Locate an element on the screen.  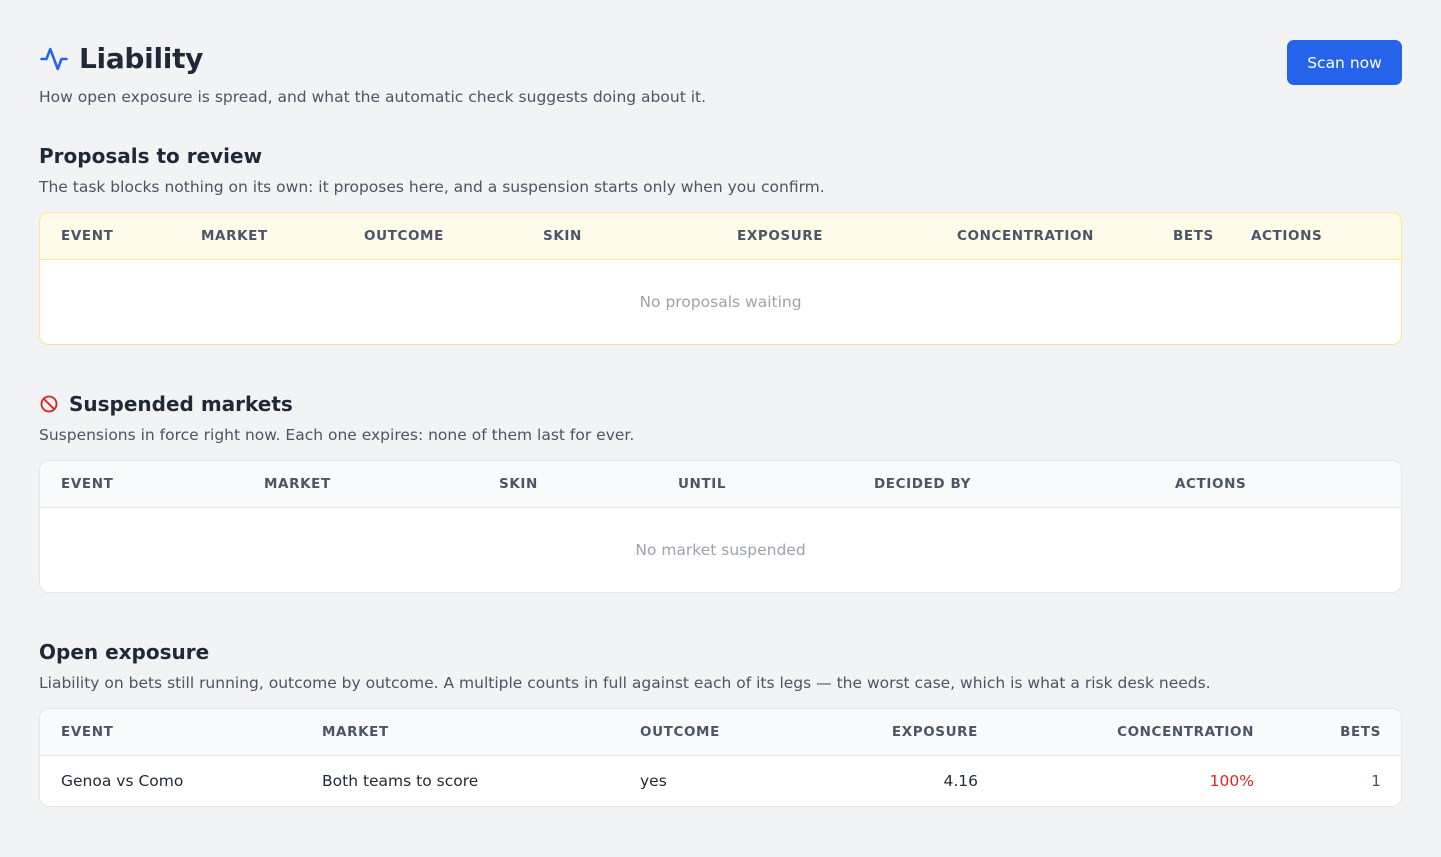
suspended-title: Suspended markets is located at coordinates (181, 404).